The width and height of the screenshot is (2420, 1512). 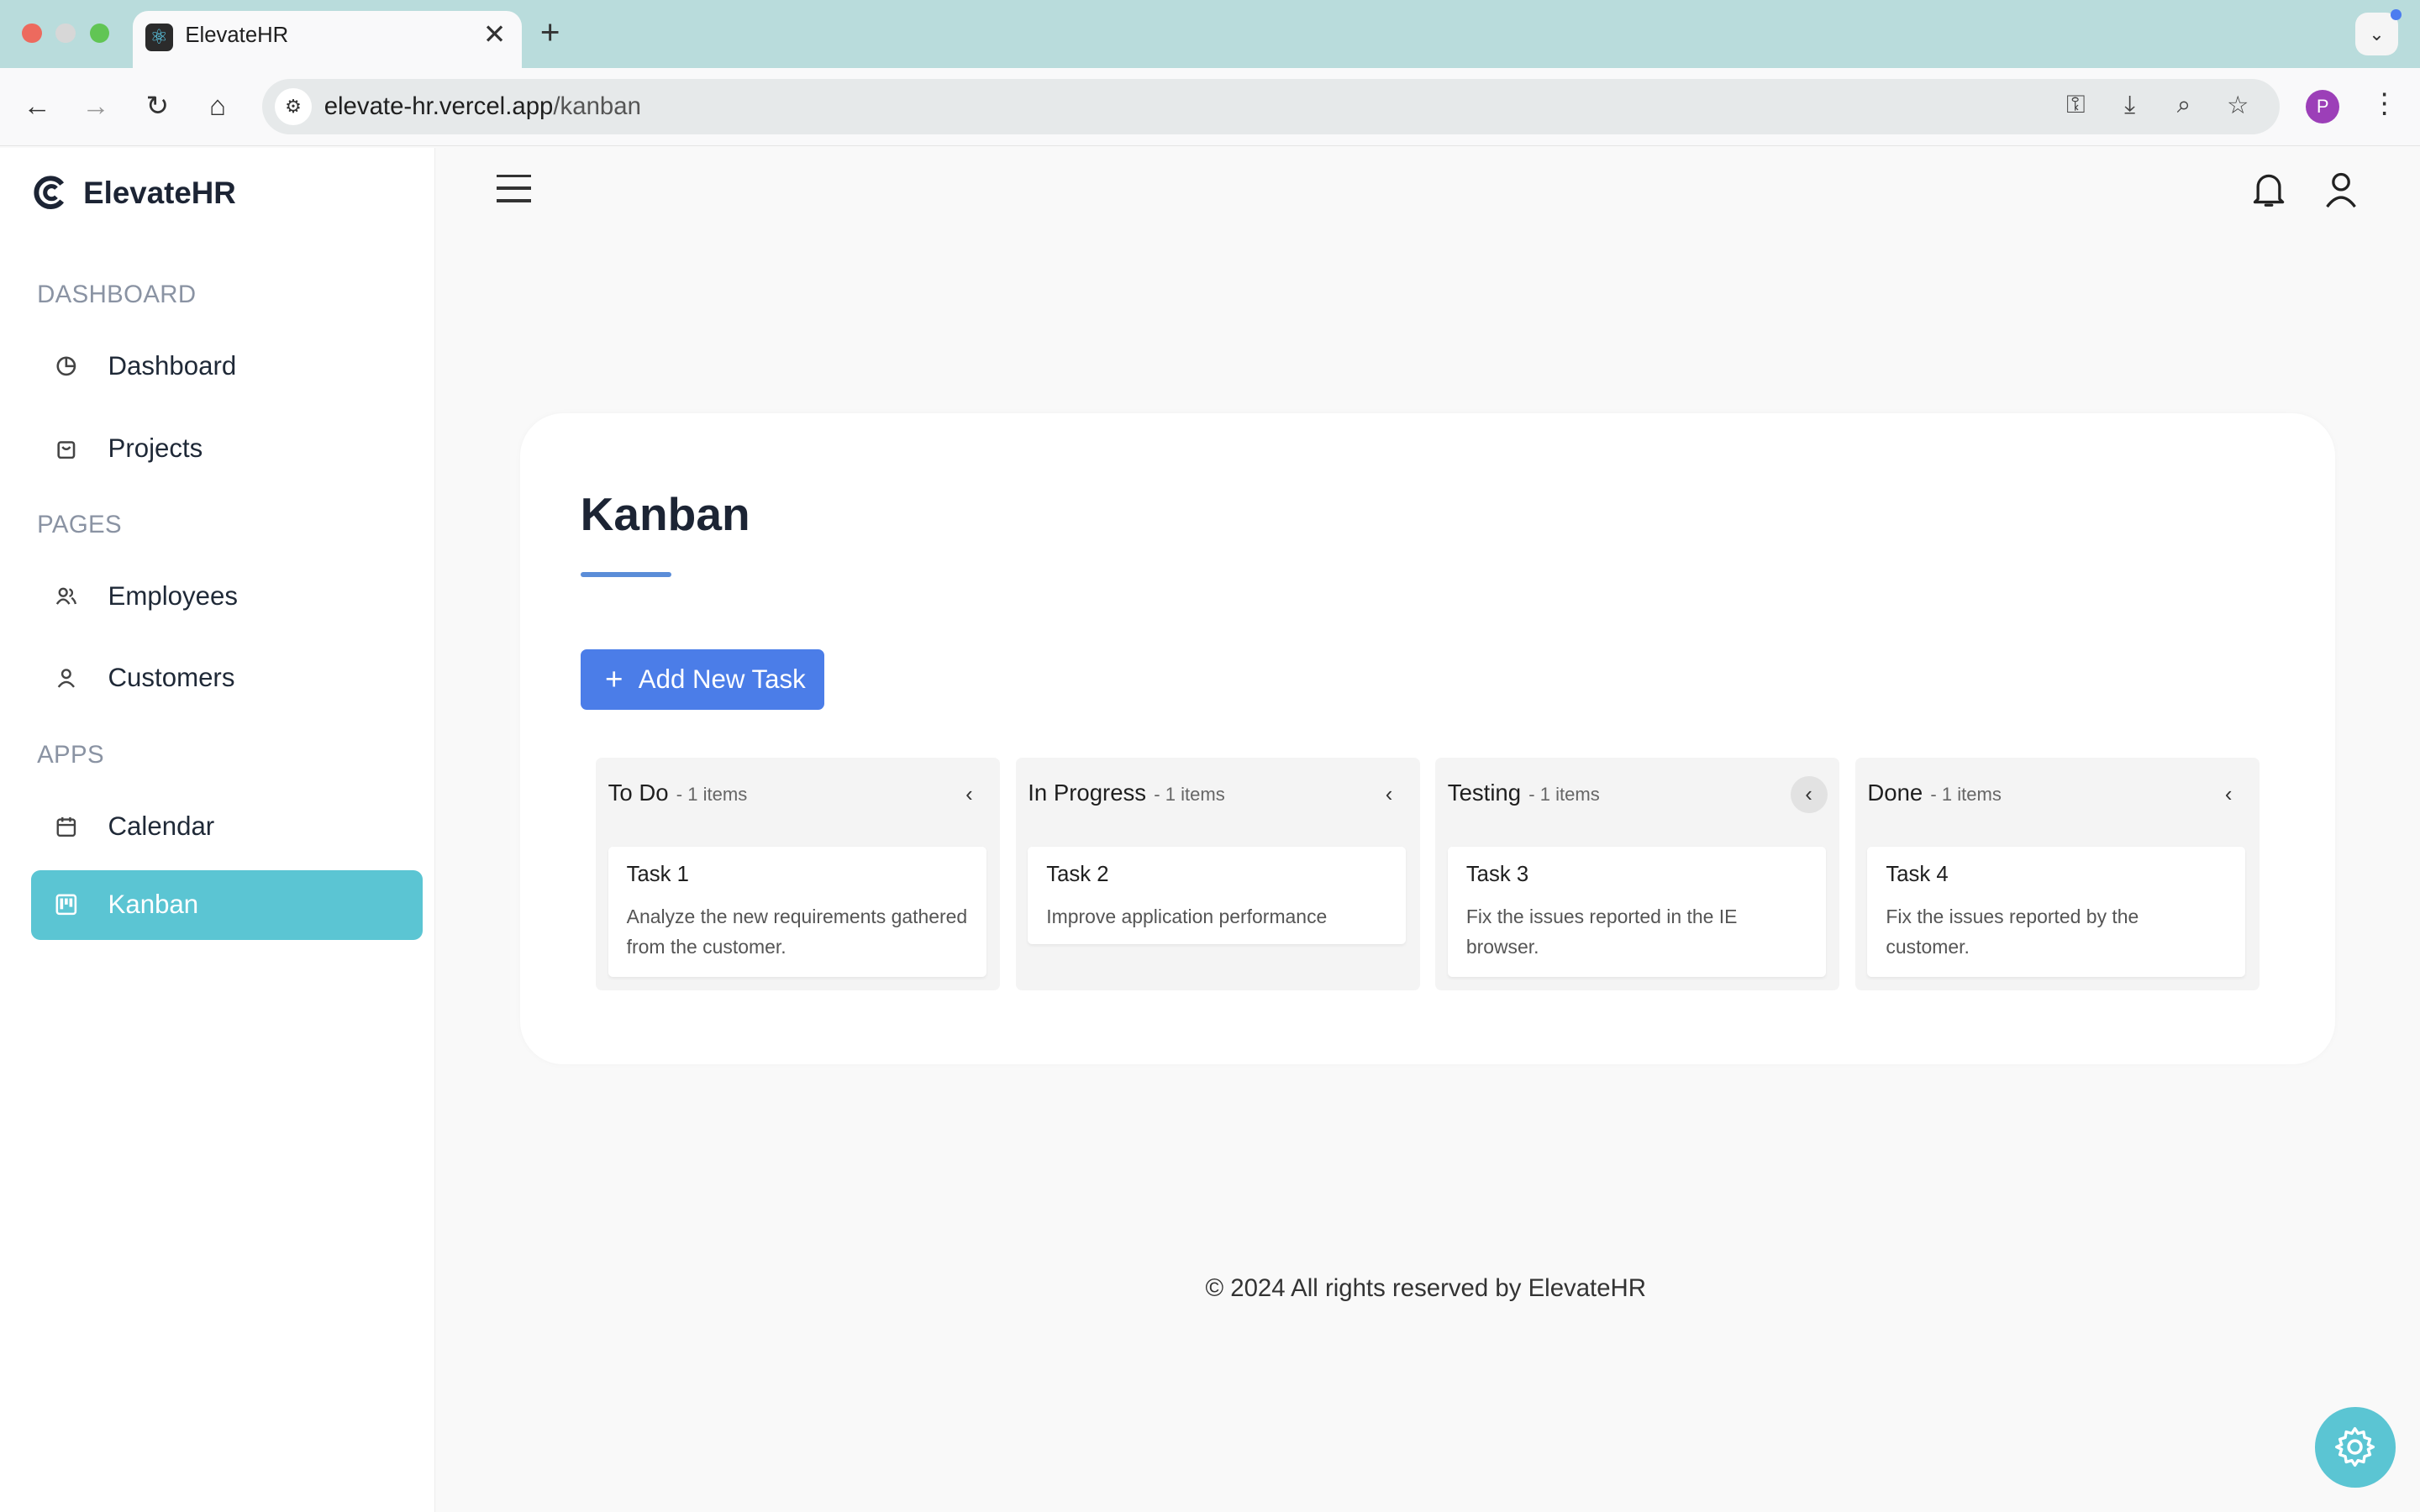 What do you see at coordinates (2341, 190) in the screenshot?
I see `user-profile-icon` at bounding box center [2341, 190].